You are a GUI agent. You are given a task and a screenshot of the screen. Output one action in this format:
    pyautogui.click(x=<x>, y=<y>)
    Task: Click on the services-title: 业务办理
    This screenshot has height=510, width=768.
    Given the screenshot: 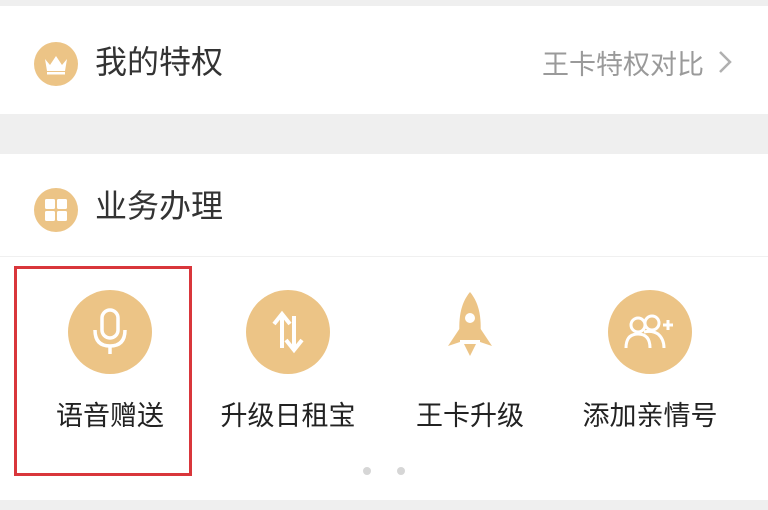 What is the action you would take?
    pyautogui.click(x=159, y=206)
    